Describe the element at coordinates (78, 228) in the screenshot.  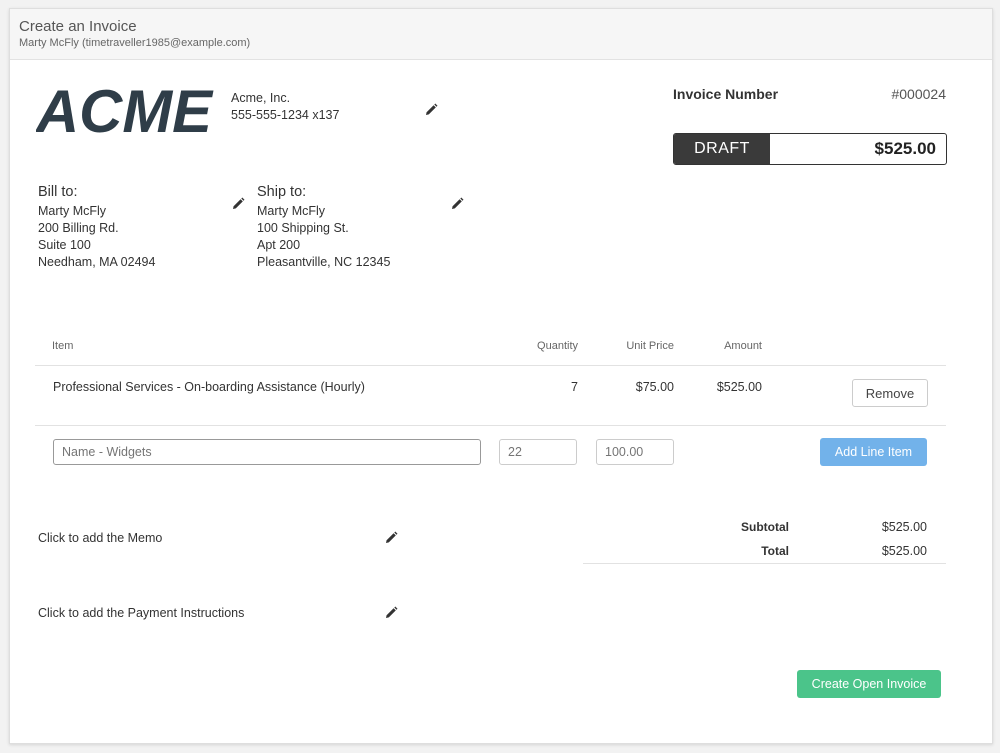
I see `bill-to-line: 200 Billing Rd.` at that location.